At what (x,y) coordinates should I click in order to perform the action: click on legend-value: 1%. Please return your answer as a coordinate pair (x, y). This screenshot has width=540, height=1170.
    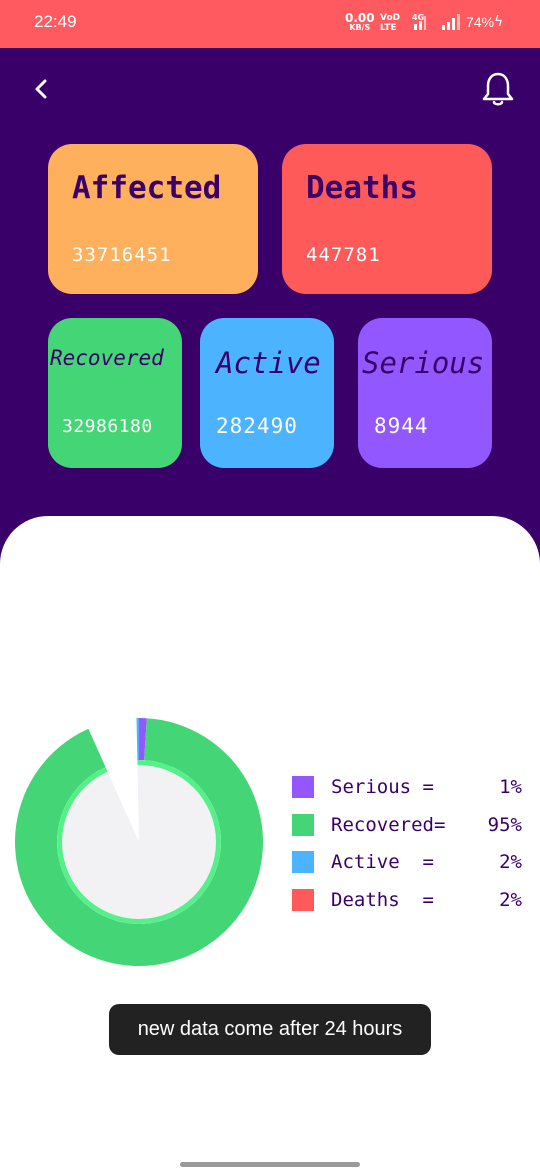
    Looking at the image, I should click on (510, 787).